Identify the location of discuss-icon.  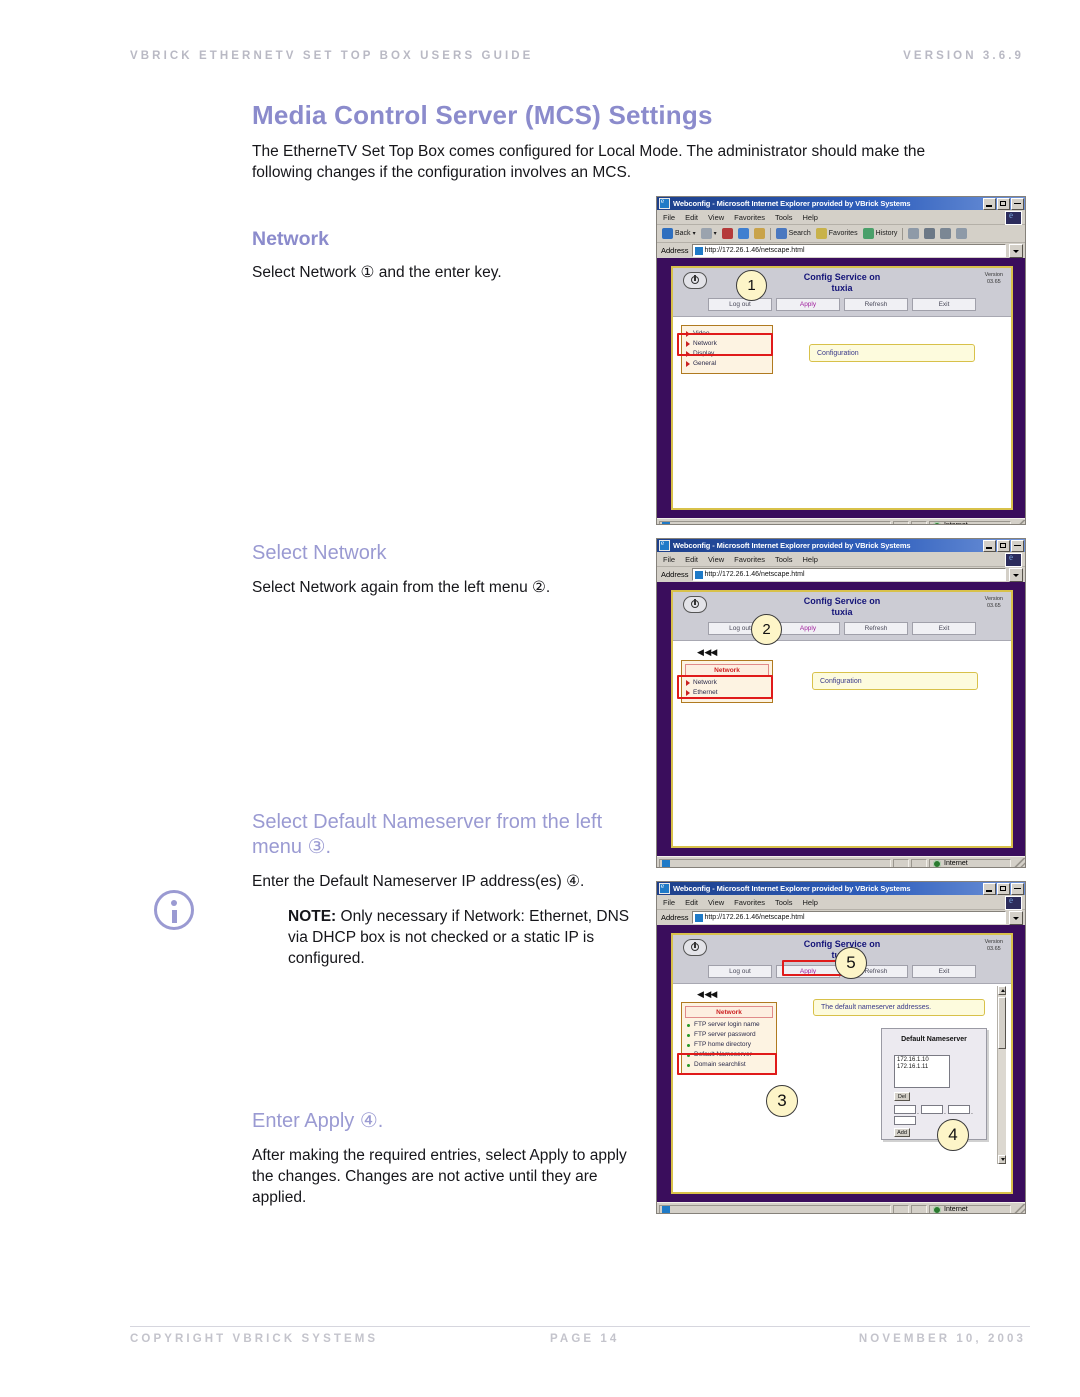
(962, 233).